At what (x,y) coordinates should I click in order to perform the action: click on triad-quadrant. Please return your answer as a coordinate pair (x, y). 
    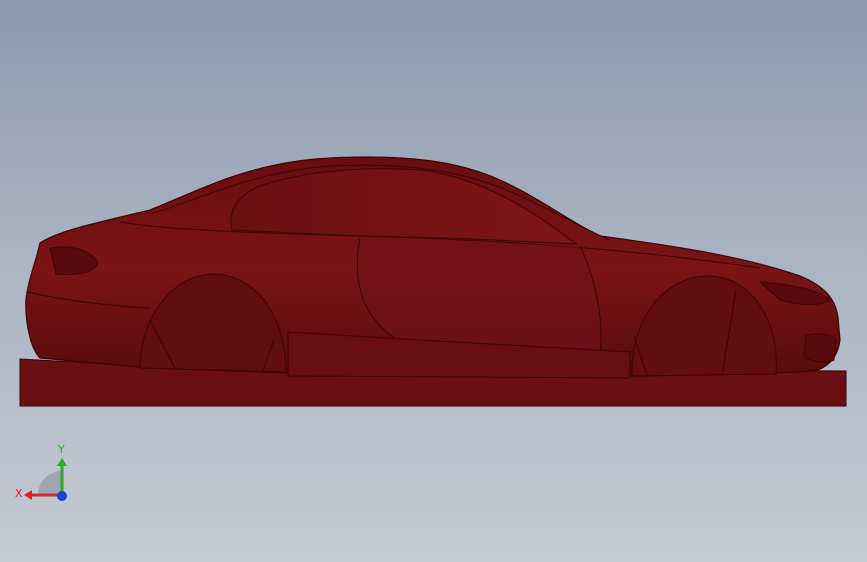
    Looking at the image, I should click on (50, 483).